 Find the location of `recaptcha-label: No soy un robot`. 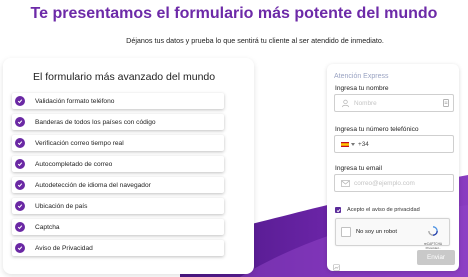

recaptcha-label: No soy un robot is located at coordinates (376, 232).